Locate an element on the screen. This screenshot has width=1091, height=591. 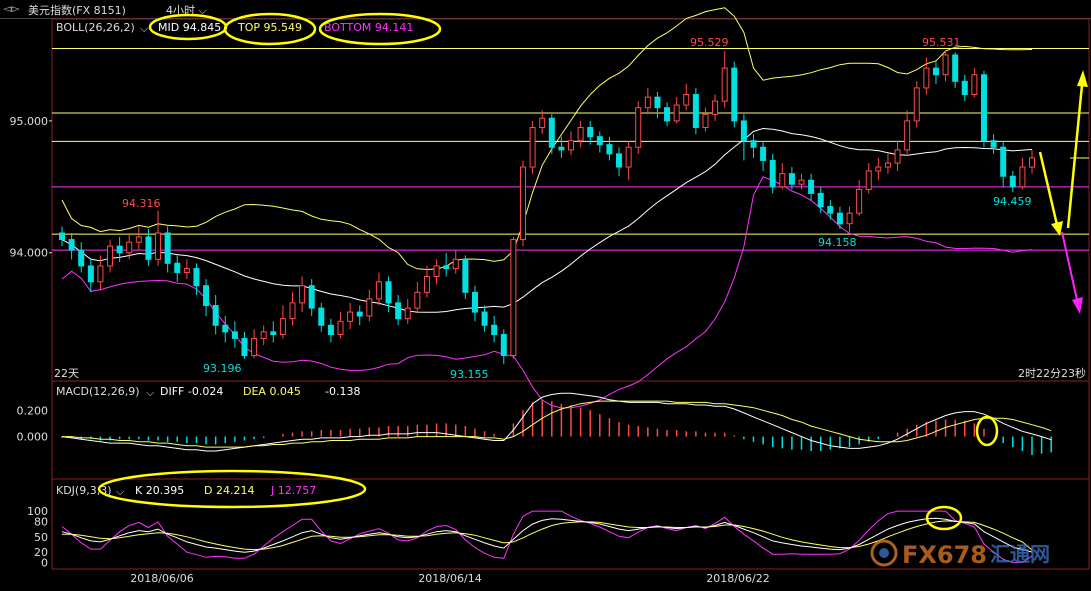
macd-indicator-label: MACD(12,26,9) is located at coordinates (98, 391).